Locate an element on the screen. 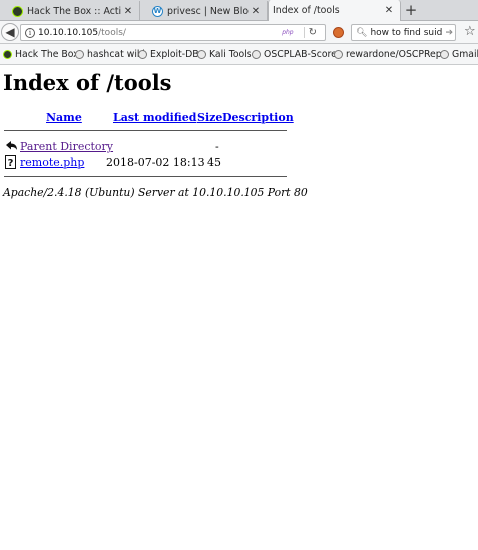 The width and height of the screenshot is (478, 550). file-name-cell: remote.php is located at coordinates (52, 162).